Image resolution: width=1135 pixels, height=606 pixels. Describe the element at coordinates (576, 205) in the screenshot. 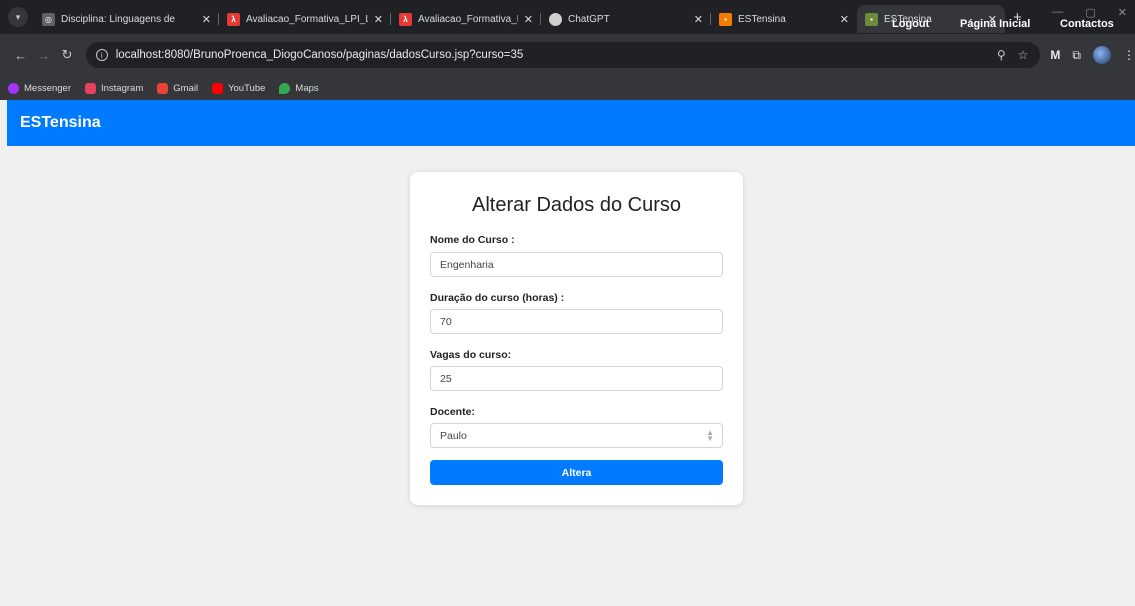

I see `form-title: Alterar Dados do Curso` at that location.